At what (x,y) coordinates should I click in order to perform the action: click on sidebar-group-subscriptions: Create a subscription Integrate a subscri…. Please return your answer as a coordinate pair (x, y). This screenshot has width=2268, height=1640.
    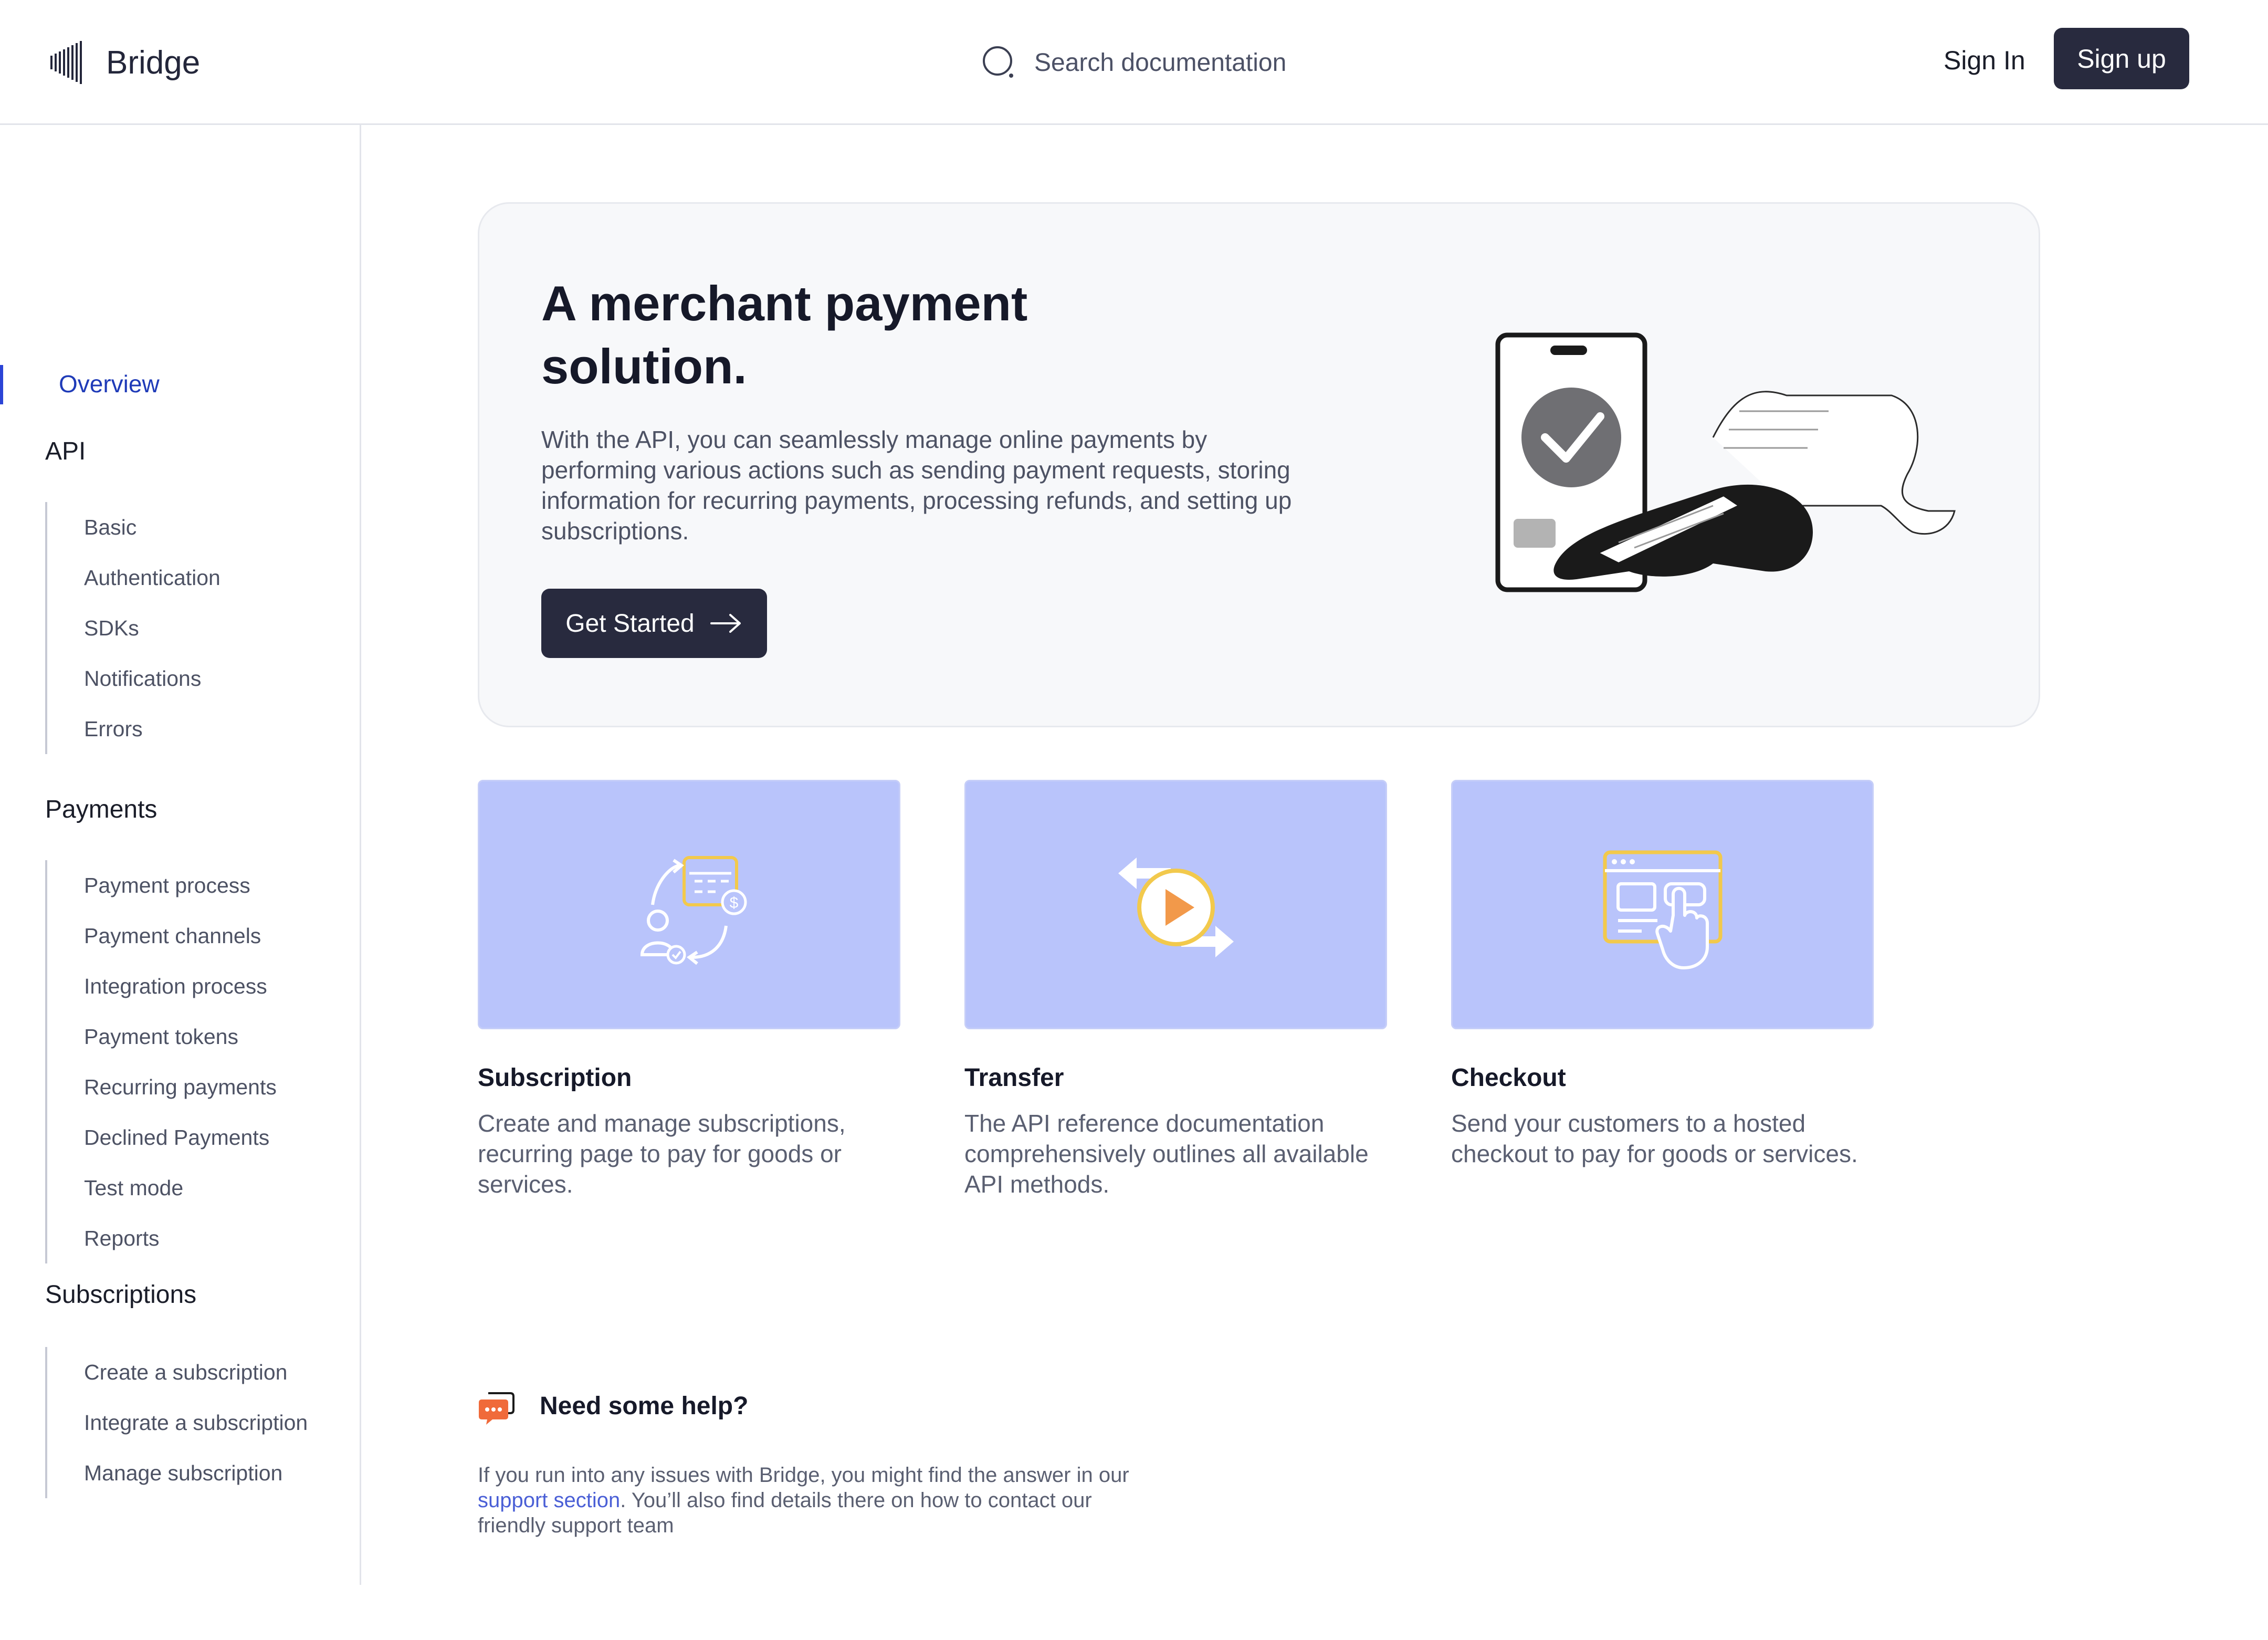
    Looking at the image, I should click on (176, 1422).